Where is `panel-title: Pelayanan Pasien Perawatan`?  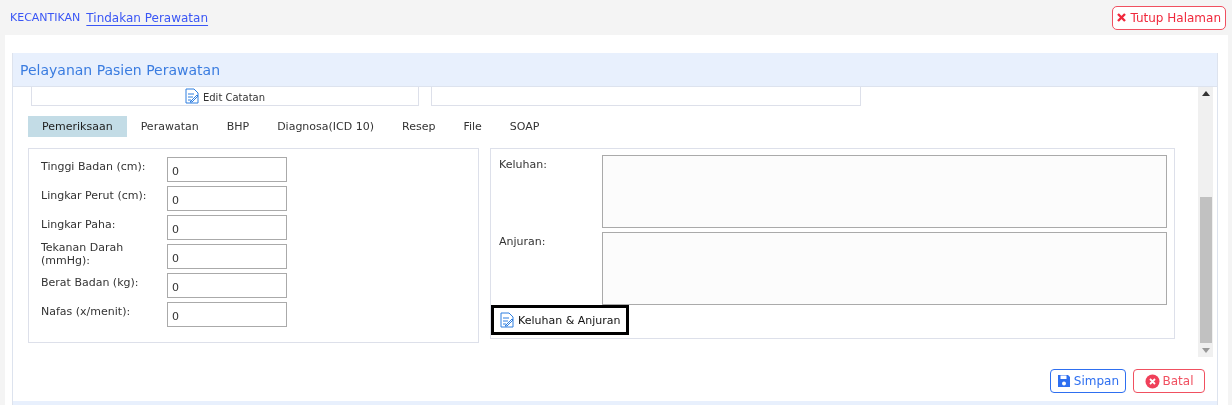
panel-title: Pelayanan Pasien Perawatan is located at coordinates (120, 69).